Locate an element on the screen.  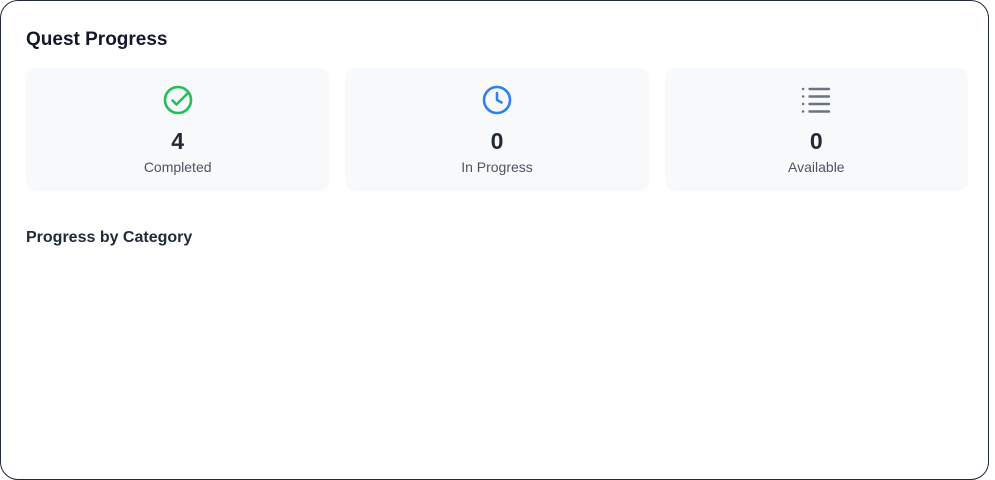
stat-card-available: 0 Available is located at coordinates (816, 129).